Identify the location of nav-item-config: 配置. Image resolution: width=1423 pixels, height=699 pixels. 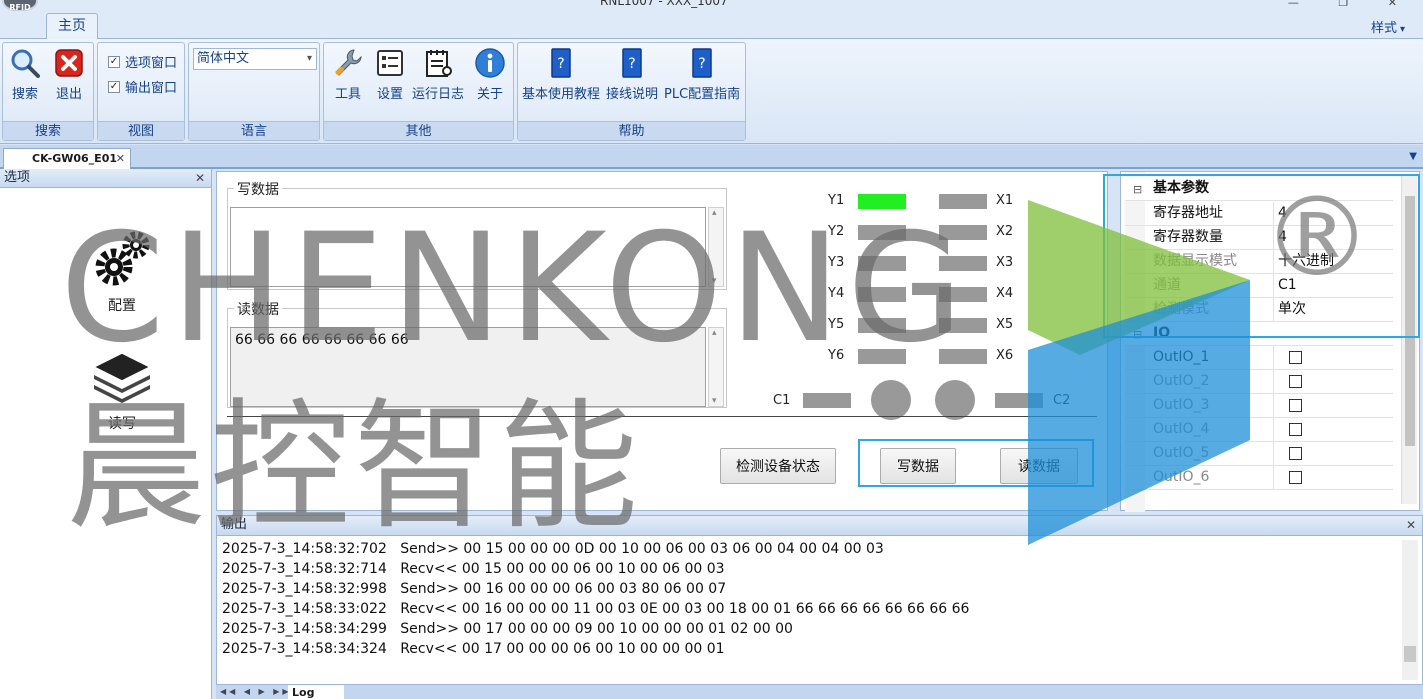
(122, 271).